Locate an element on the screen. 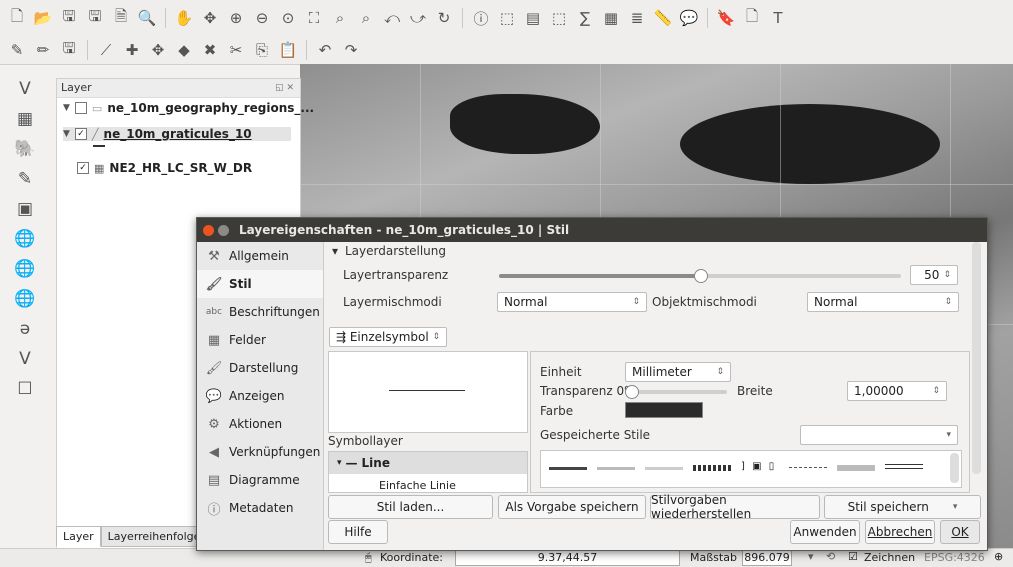  renderer-select: ⇶ Einzelsymbol ⇕ is located at coordinates (388, 337).